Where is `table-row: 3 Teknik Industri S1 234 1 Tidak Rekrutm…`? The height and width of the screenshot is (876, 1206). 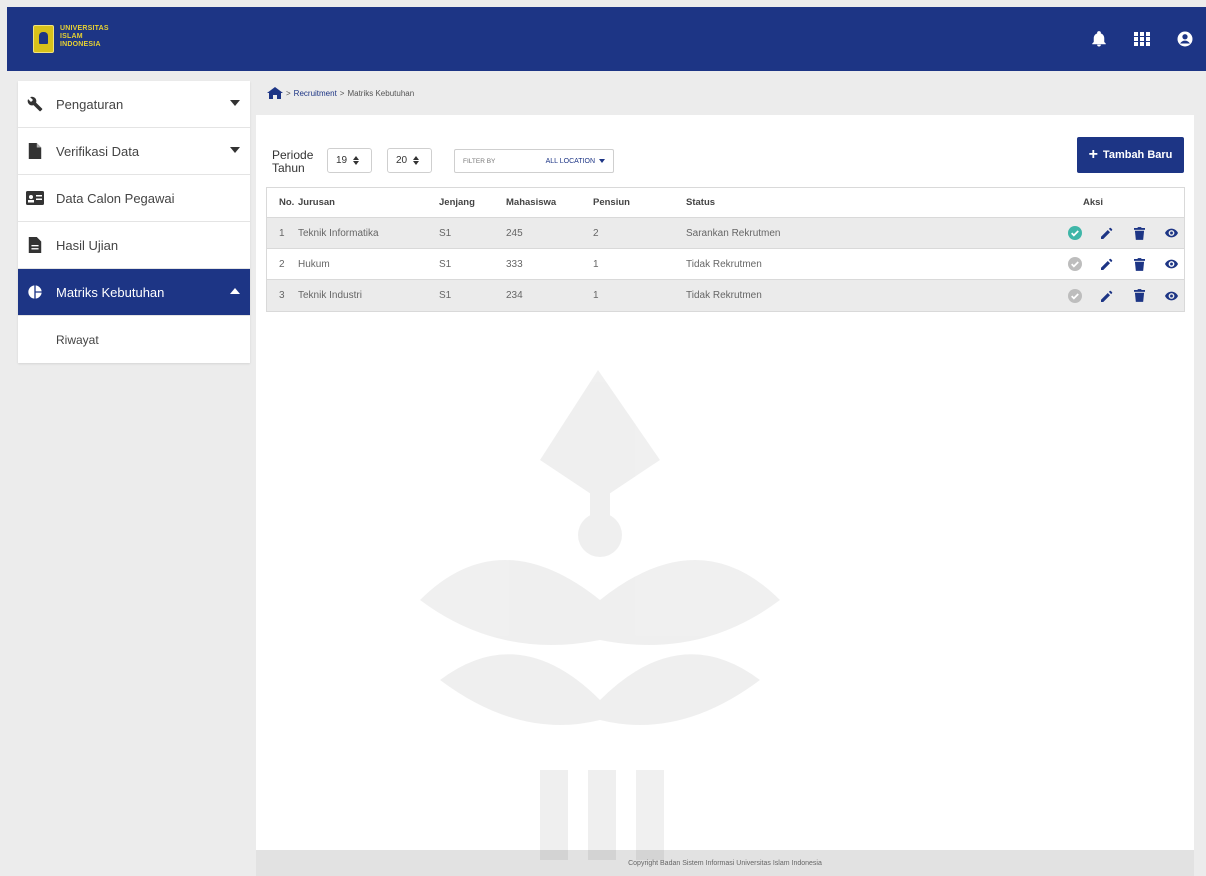
table-row: 3 Teknik Industri S1 234 1 Tidak Rekrutm… is located at coordinates (725, 295).